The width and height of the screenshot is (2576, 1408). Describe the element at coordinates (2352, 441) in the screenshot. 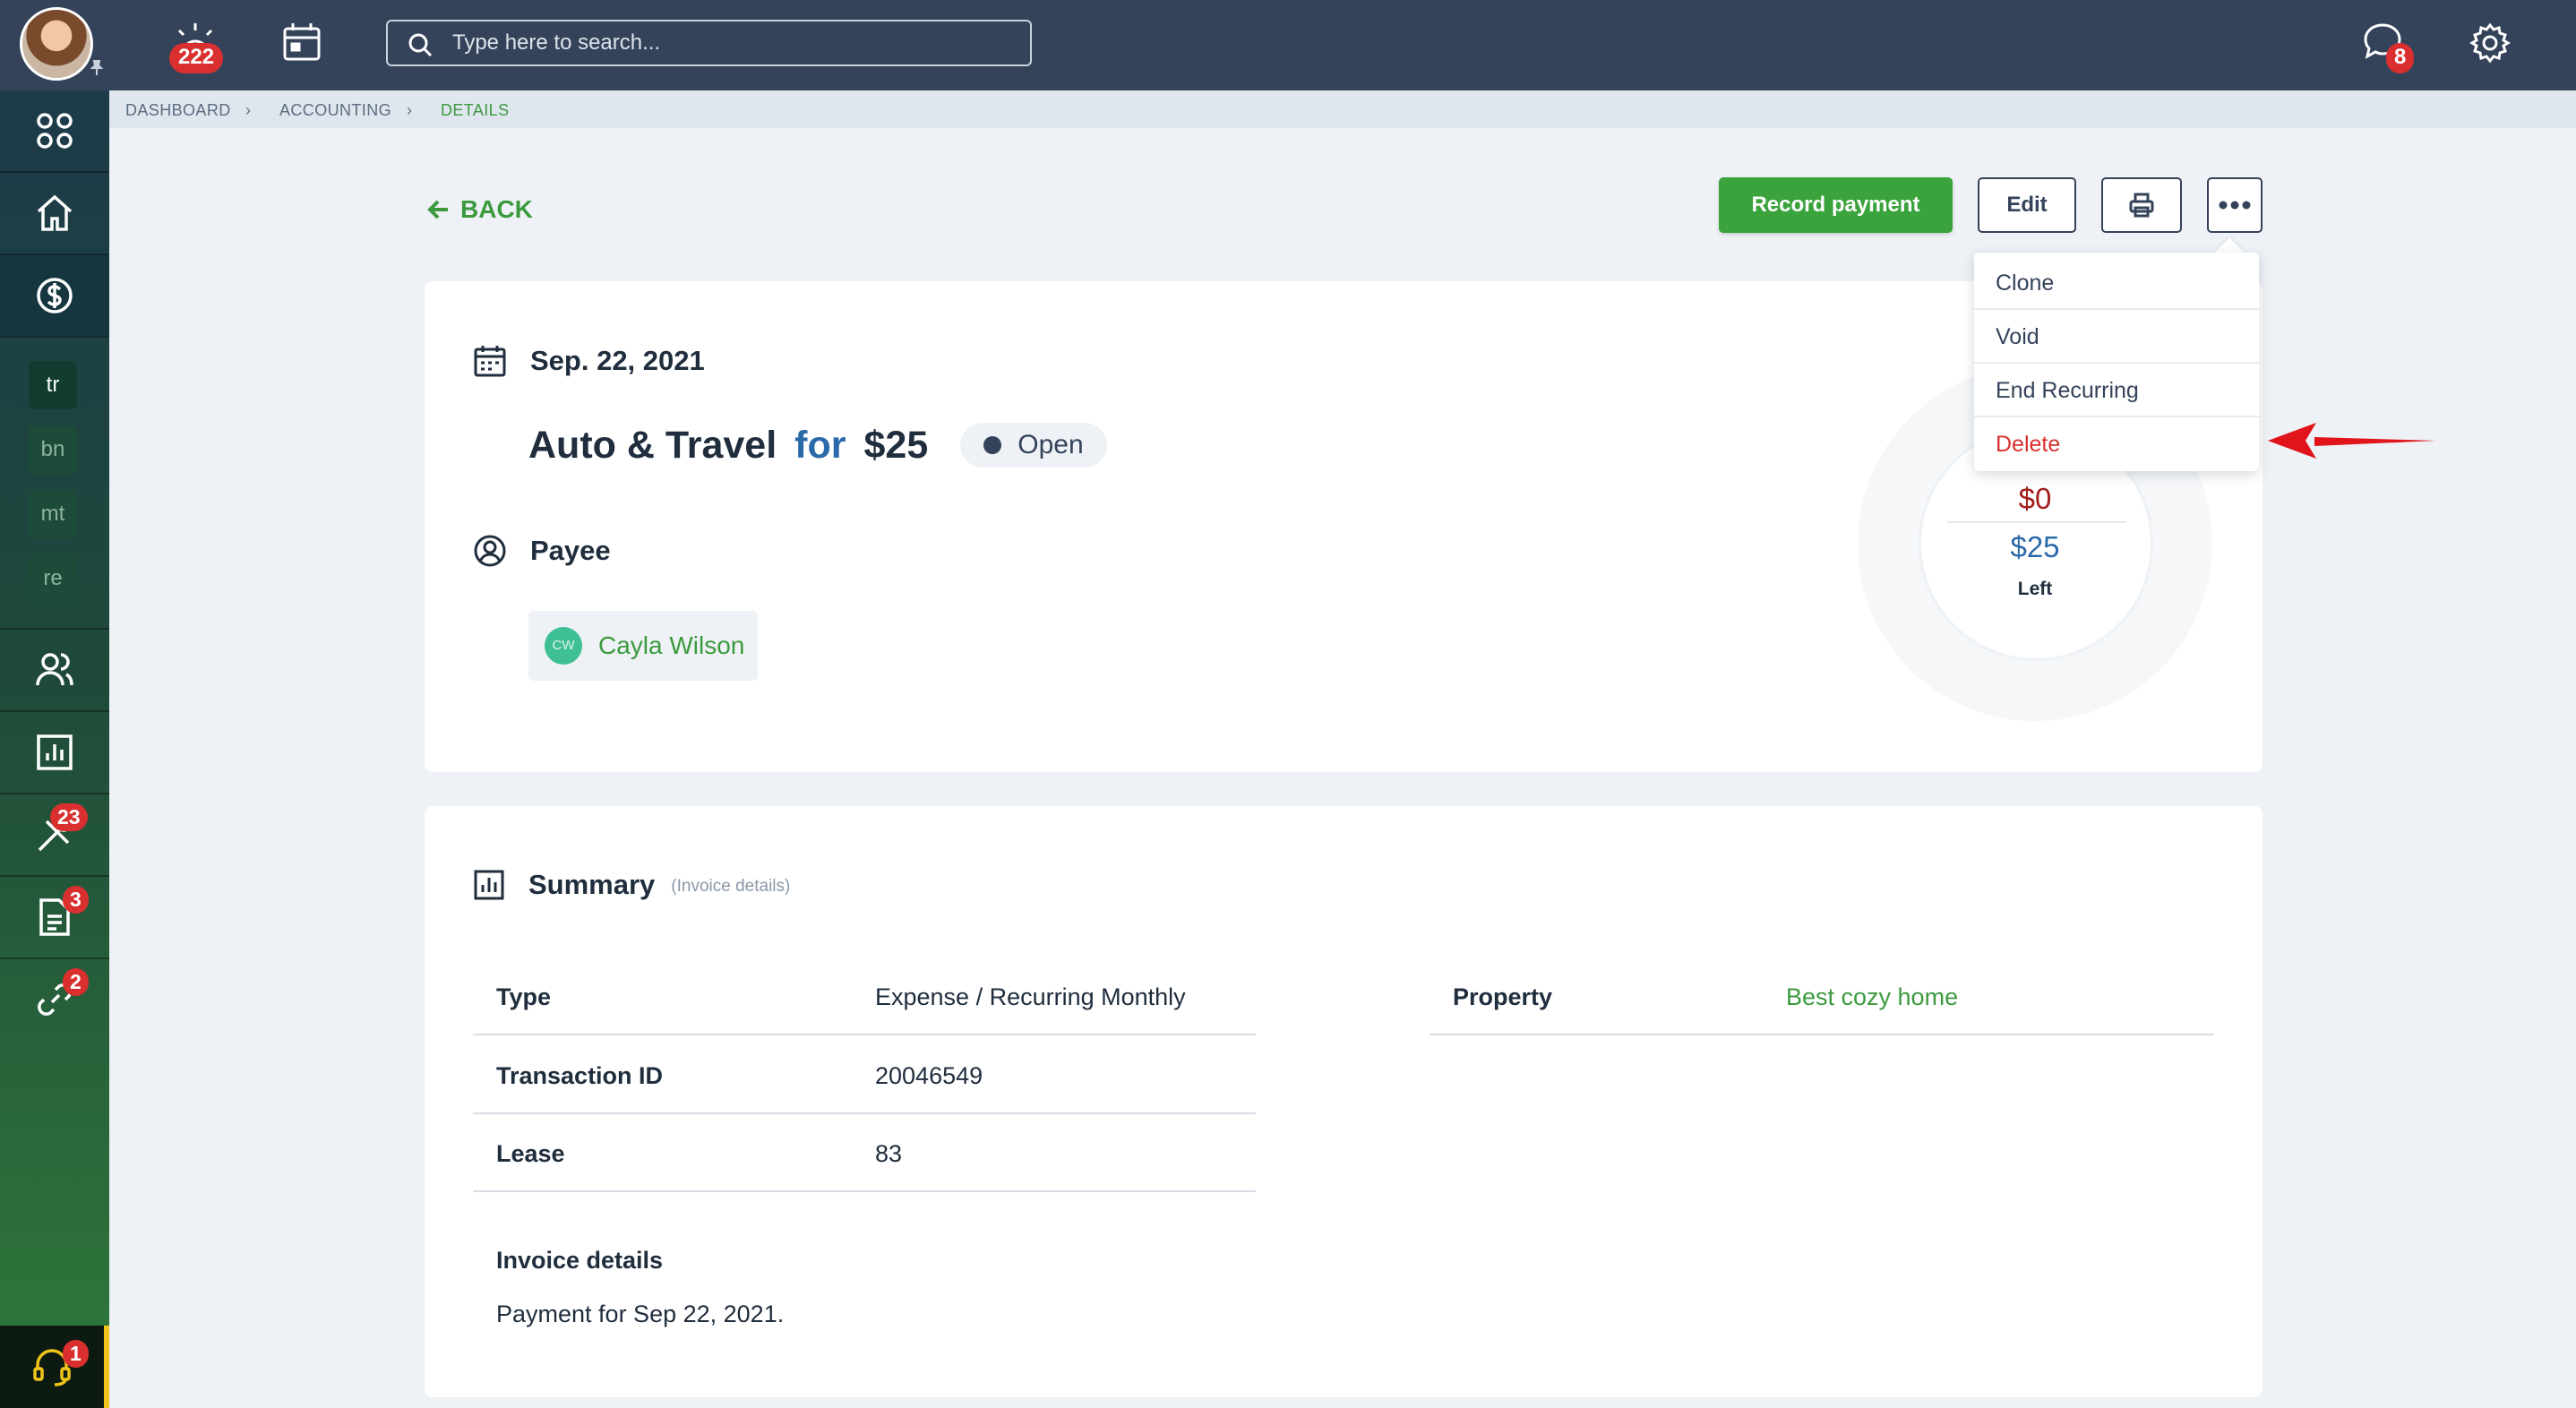

I see `annotation-arrow-icon` at that location.